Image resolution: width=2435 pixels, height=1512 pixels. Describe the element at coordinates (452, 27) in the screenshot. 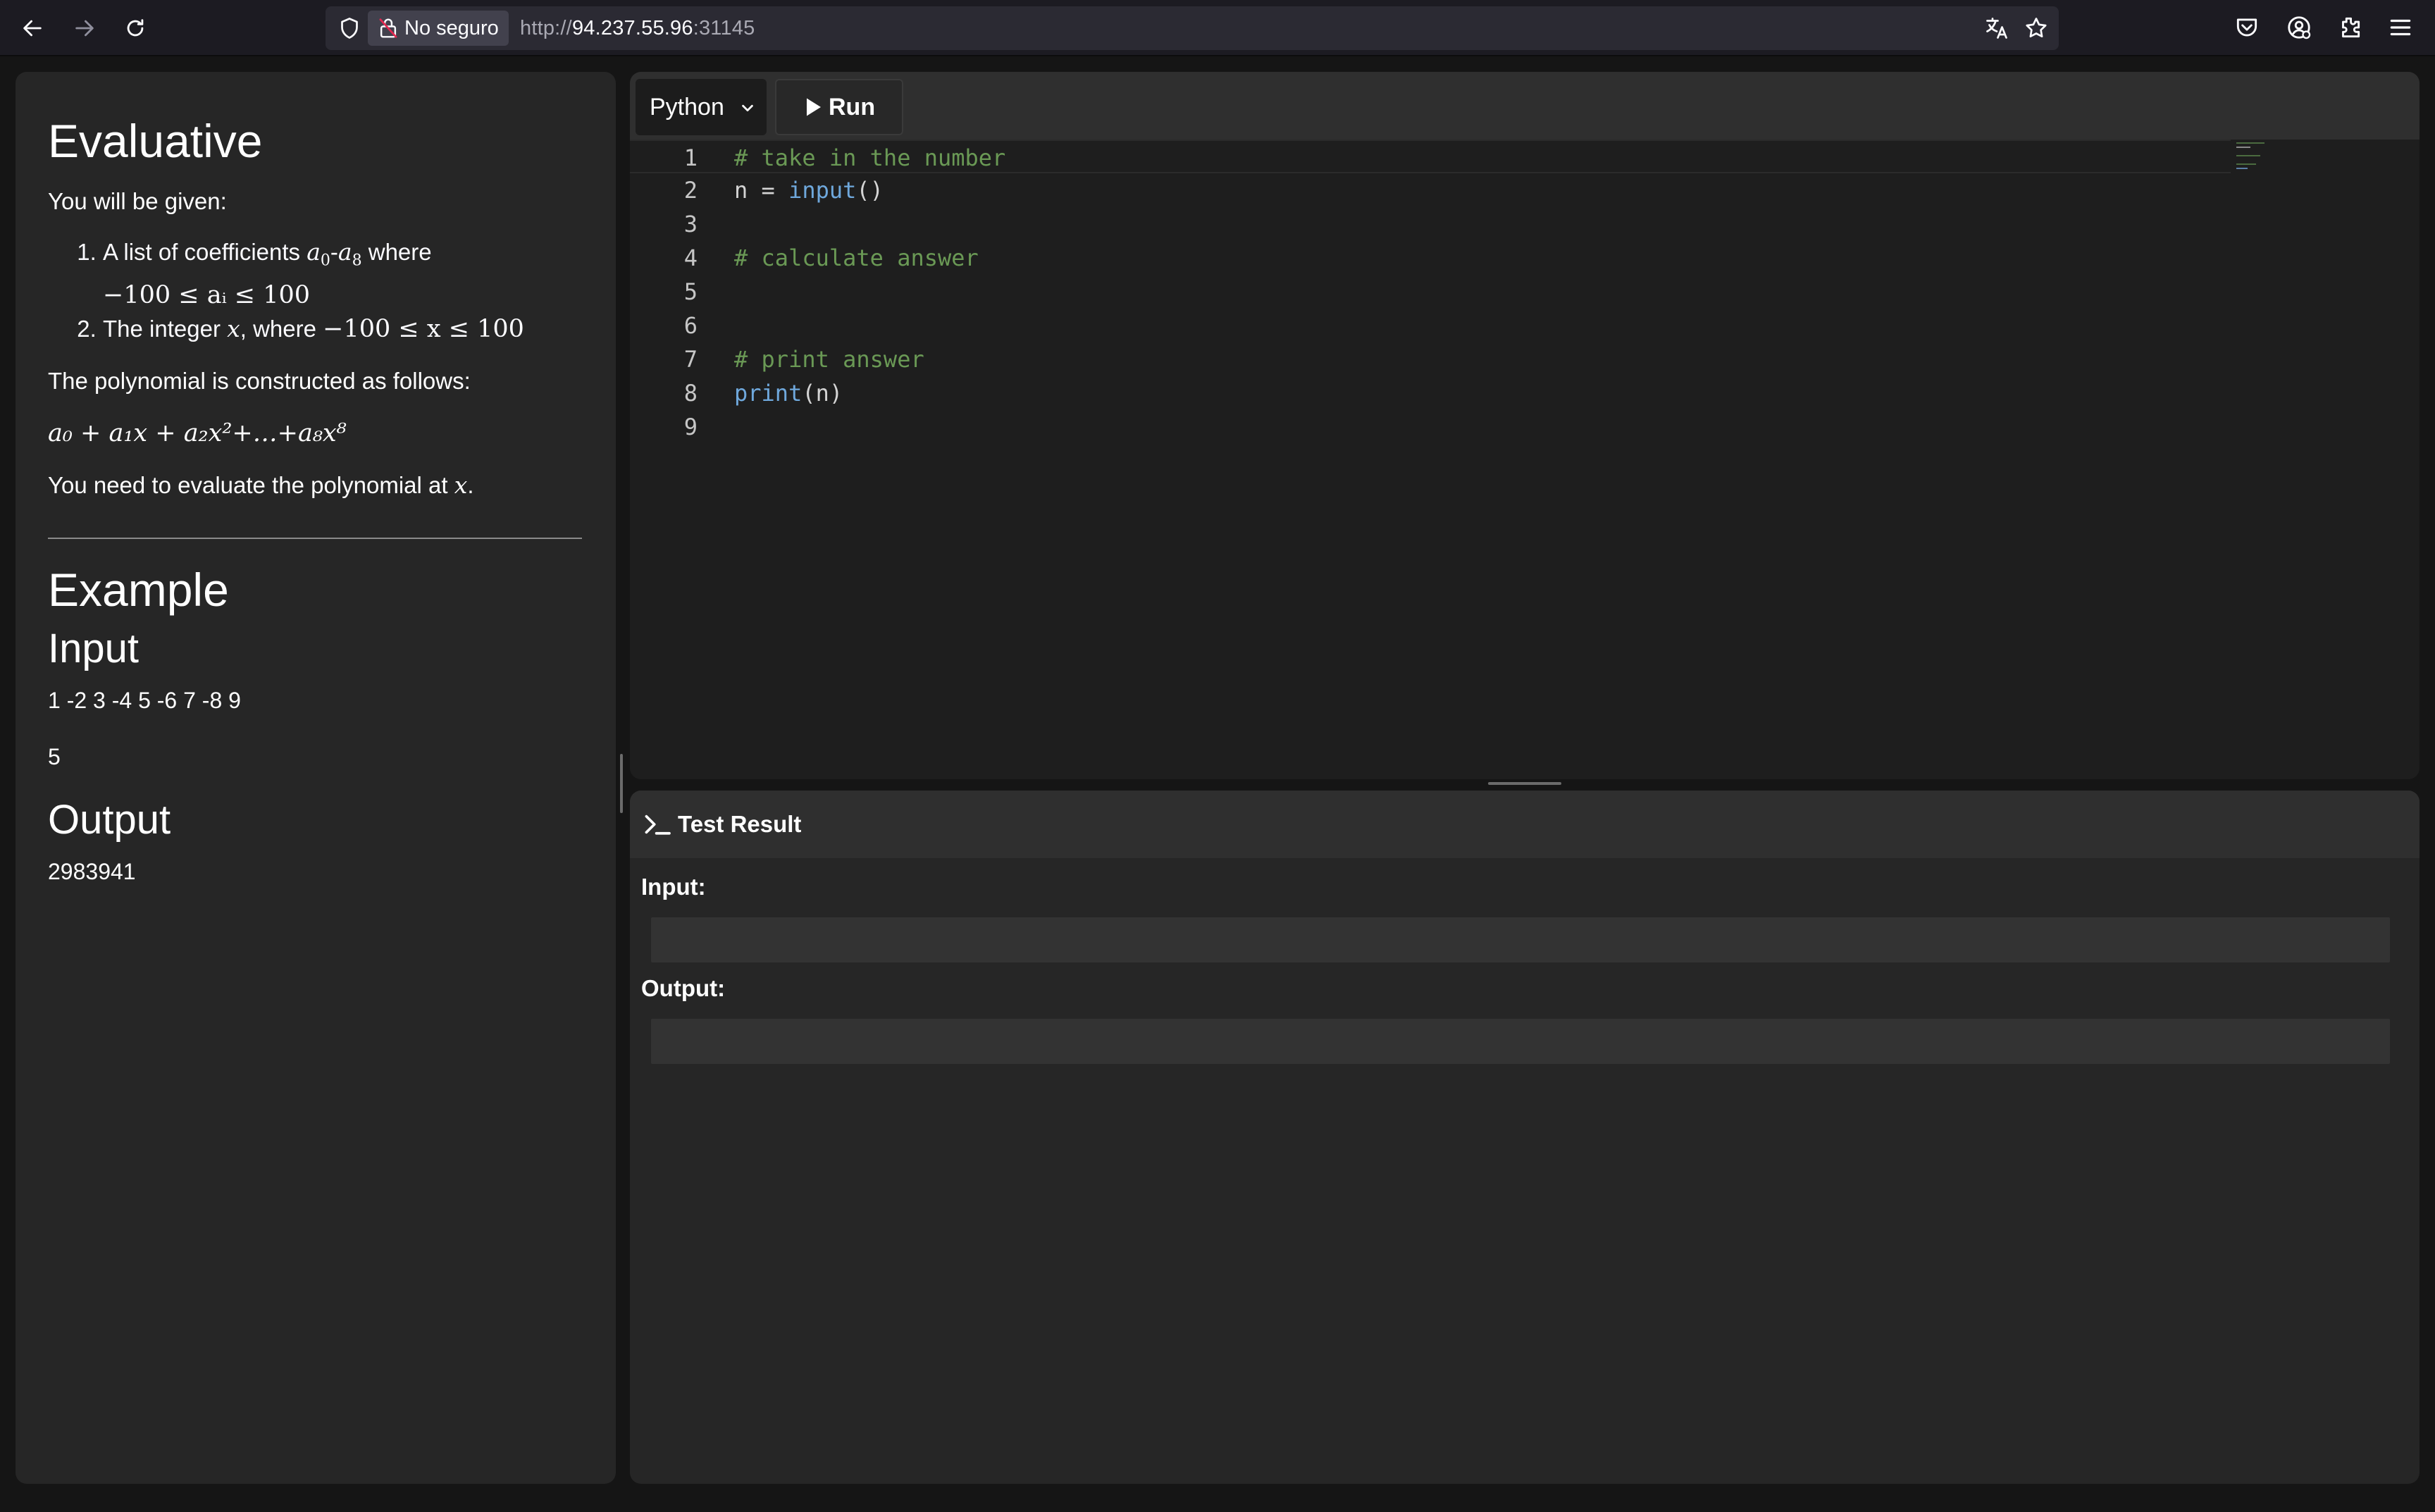

I see `security-label: No seguro` at that location.